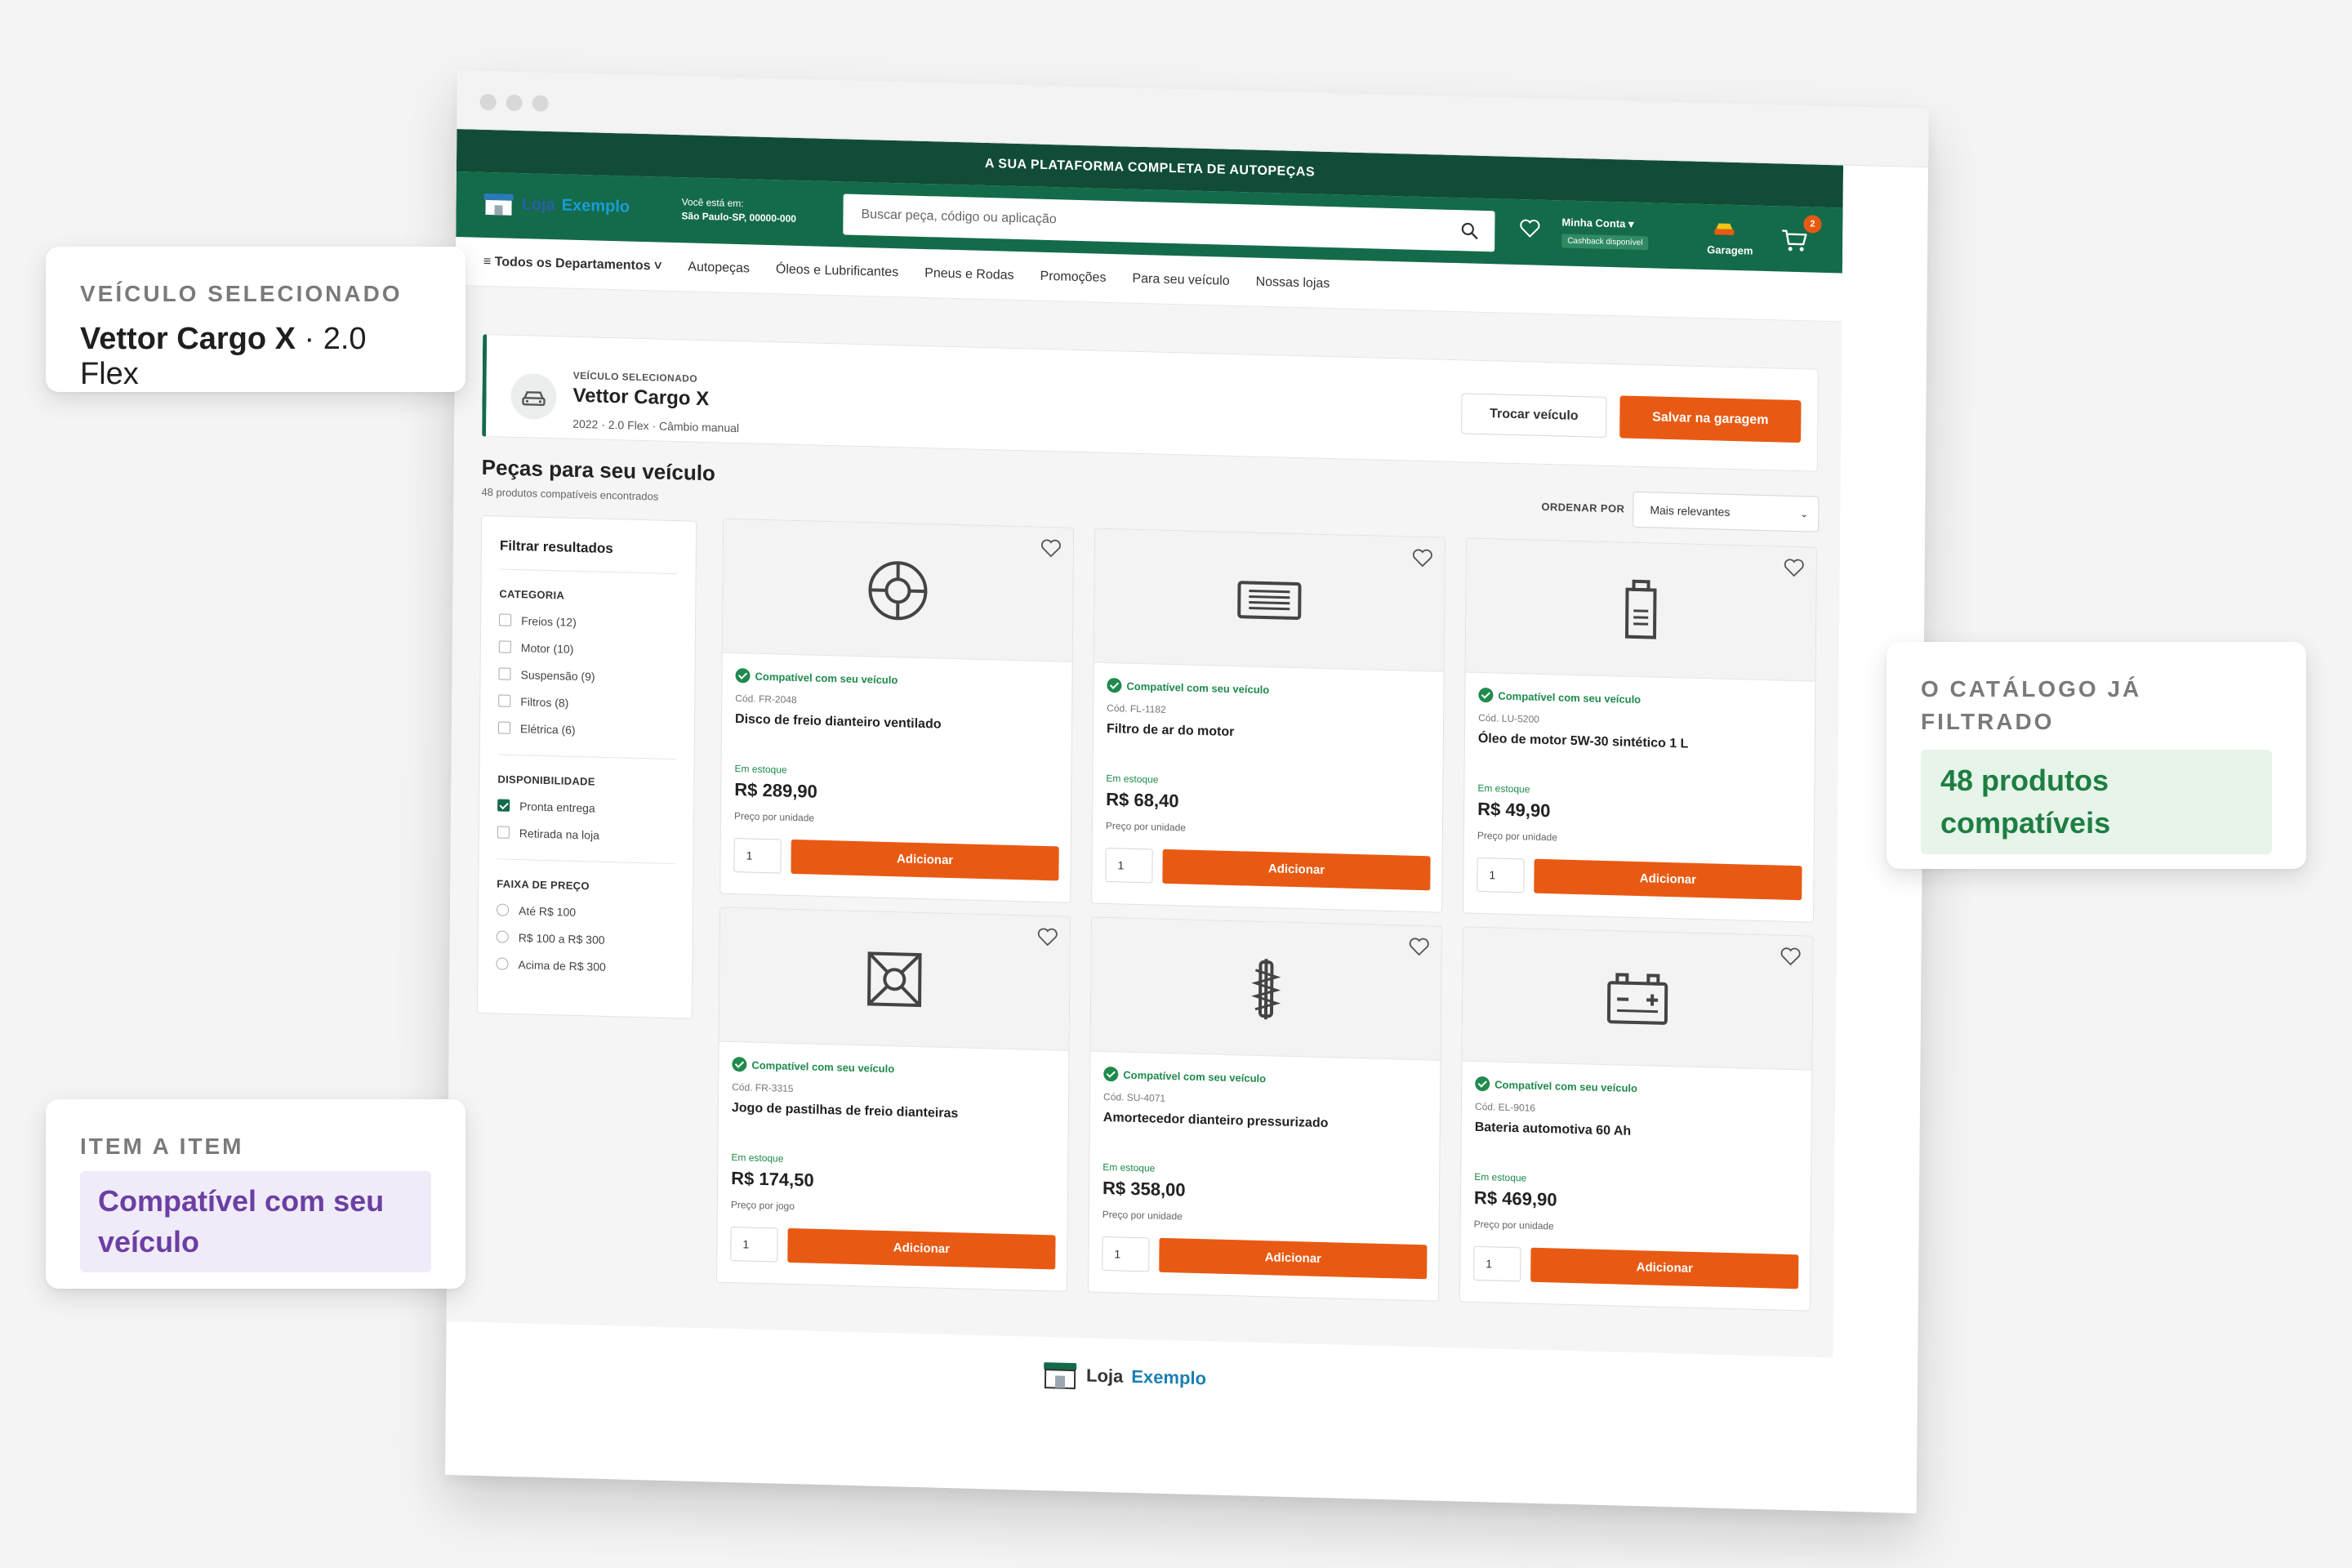 This screenshot has width=2352, height=1568. Describe the element at coordinates (547, 911) in the screenshot. I see `filter-option-label: Até R$ 100` at that location.